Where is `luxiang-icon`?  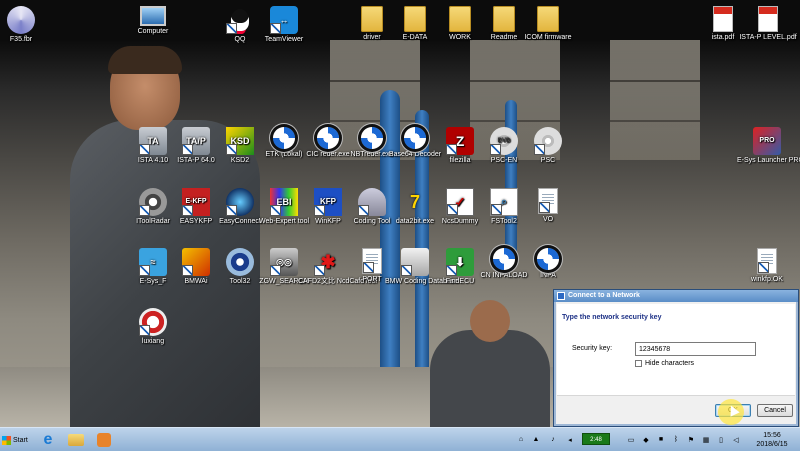 luxiang-icon is located at coordinates (153, 322).